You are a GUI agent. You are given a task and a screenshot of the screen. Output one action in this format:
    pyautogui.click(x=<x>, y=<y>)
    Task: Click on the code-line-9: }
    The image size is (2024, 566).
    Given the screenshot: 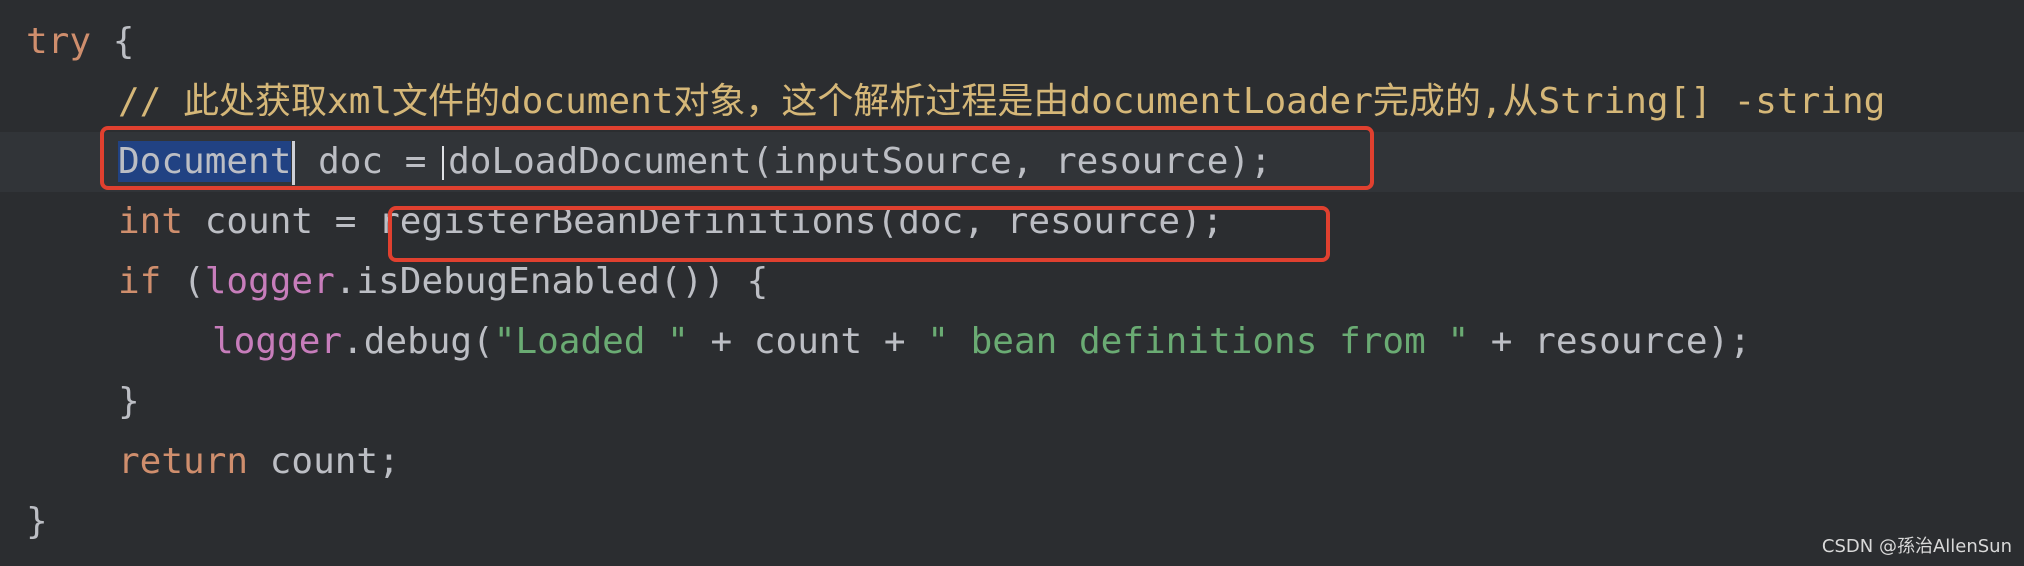 What is the action you would take?
    pyautogui.click(x=24, y=522)
    